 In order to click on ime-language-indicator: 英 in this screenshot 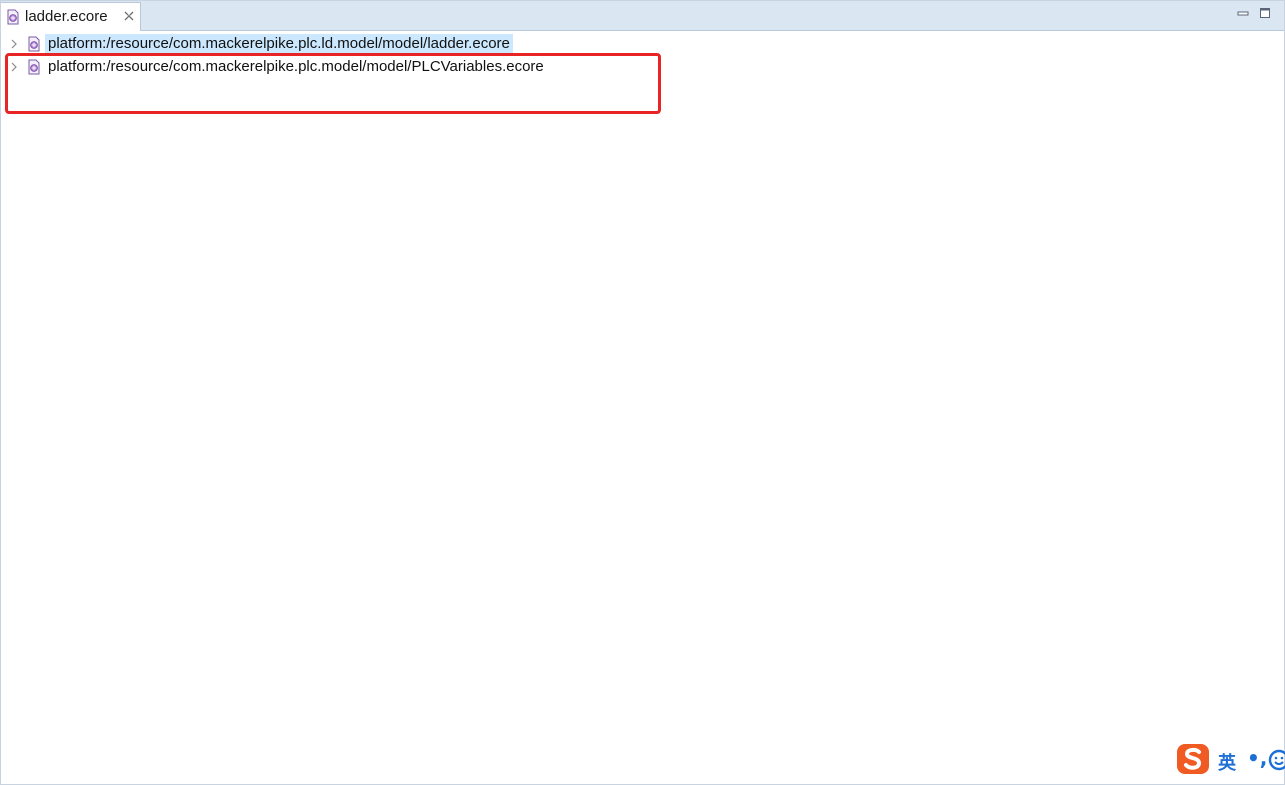, I will do `click(1227, 762)`.